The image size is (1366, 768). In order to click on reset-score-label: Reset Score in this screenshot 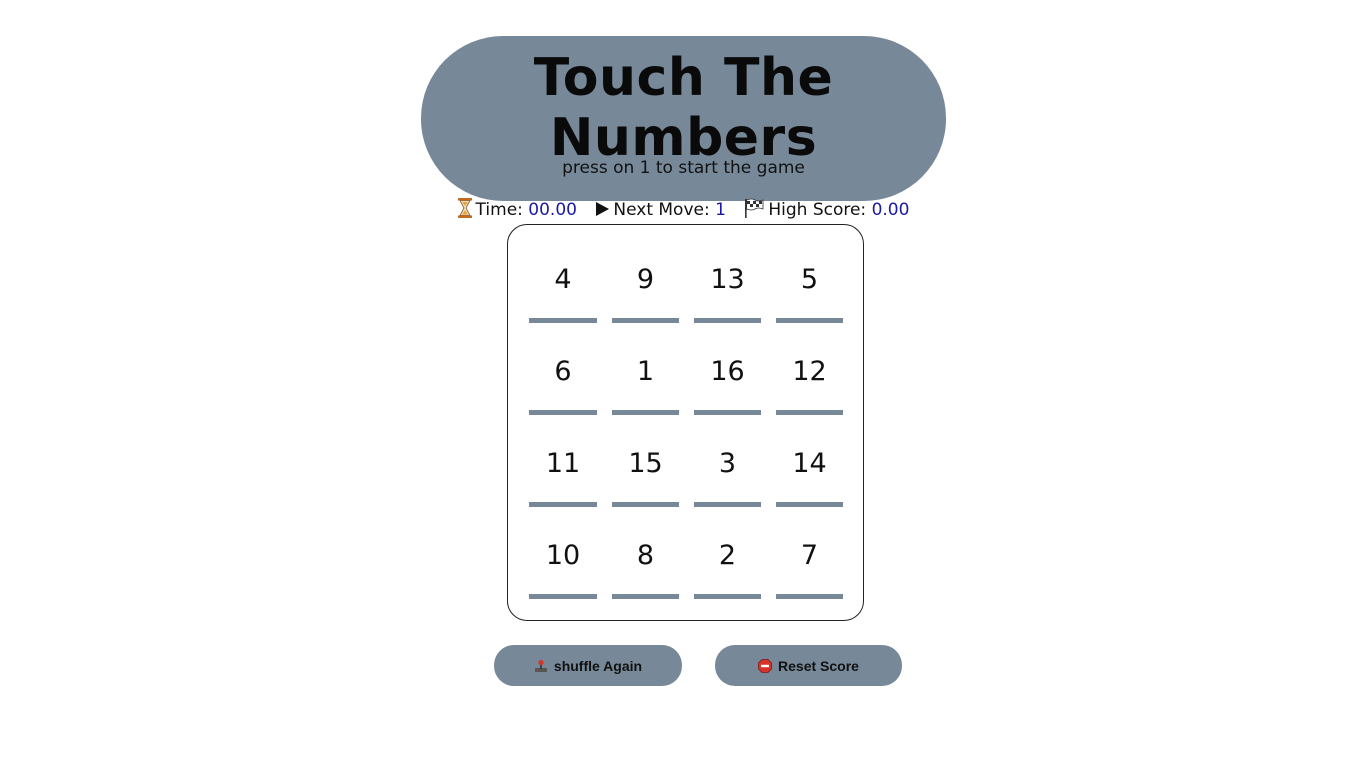, I will do `click(818, 665)`.